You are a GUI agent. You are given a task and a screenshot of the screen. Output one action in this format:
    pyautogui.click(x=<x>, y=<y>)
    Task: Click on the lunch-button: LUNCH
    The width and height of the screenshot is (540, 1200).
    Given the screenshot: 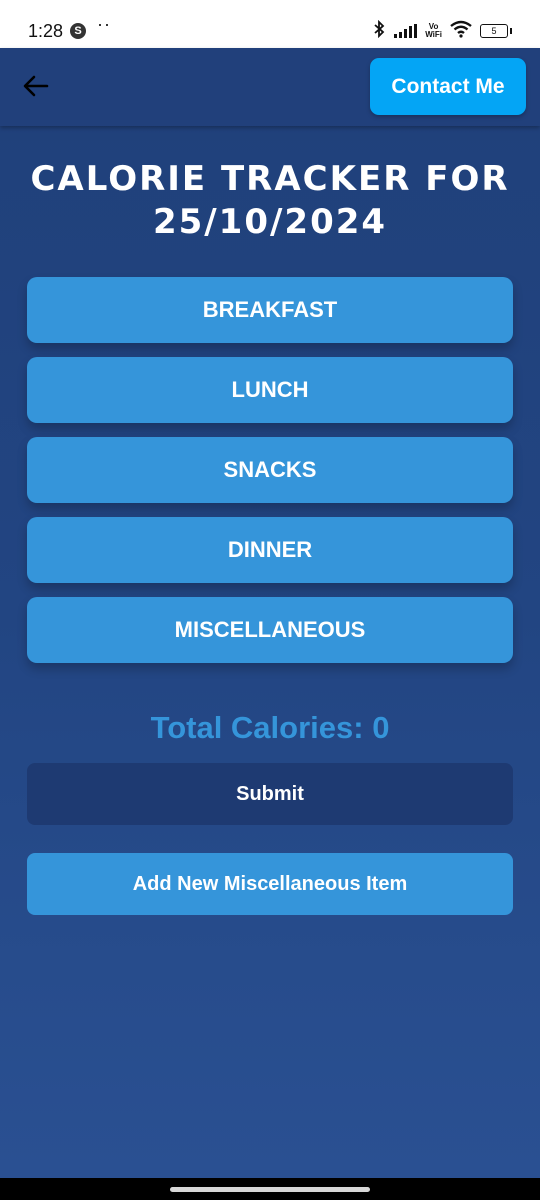 What is the action you would take?
    pyautogui.click(x=270, y=390)
    